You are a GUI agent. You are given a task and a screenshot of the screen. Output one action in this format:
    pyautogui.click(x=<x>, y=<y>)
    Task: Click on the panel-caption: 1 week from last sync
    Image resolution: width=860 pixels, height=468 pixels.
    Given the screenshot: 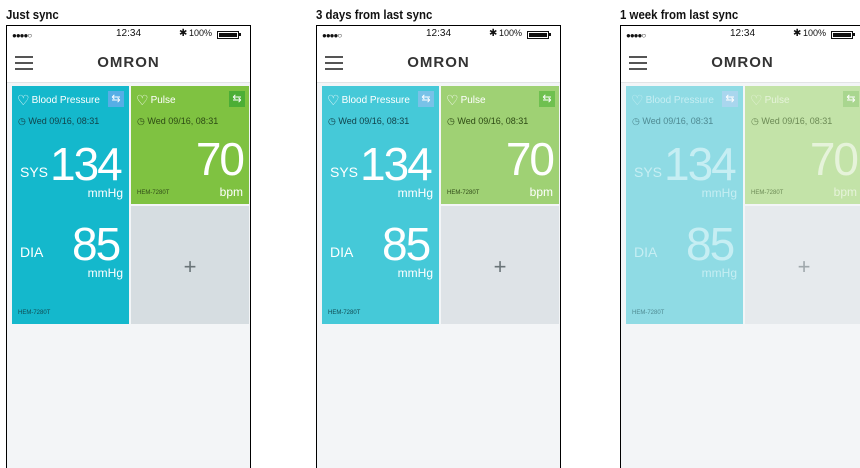 What is the action you would take?
    pyautogui.click(x=679, y=14)
    